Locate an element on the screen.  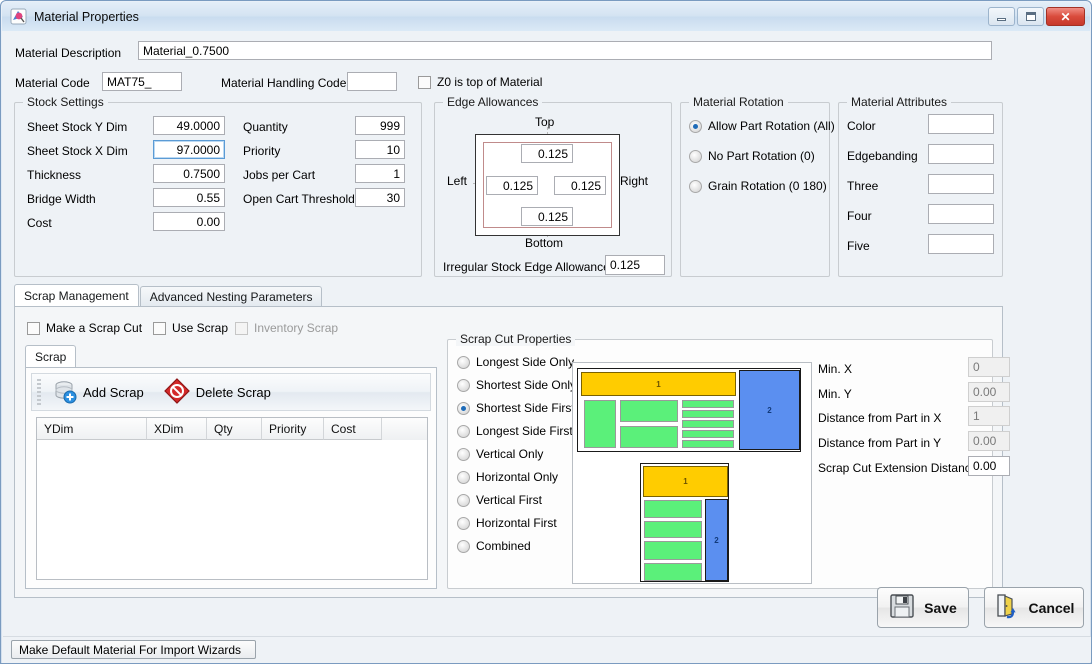
open-cart-threshold-label: Open Cart Threshold is located at coordinates (299, 199).